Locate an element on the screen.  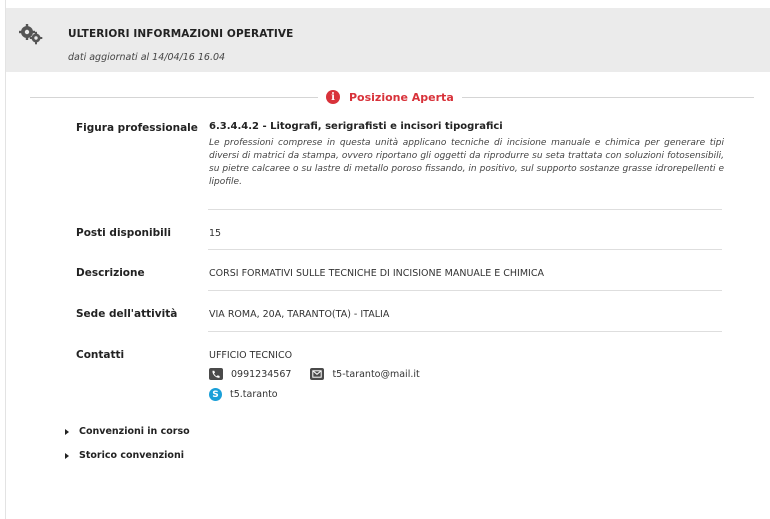
accordion-storico-convenzioni: Storico convenzioni is located at coordinates (124, 455).